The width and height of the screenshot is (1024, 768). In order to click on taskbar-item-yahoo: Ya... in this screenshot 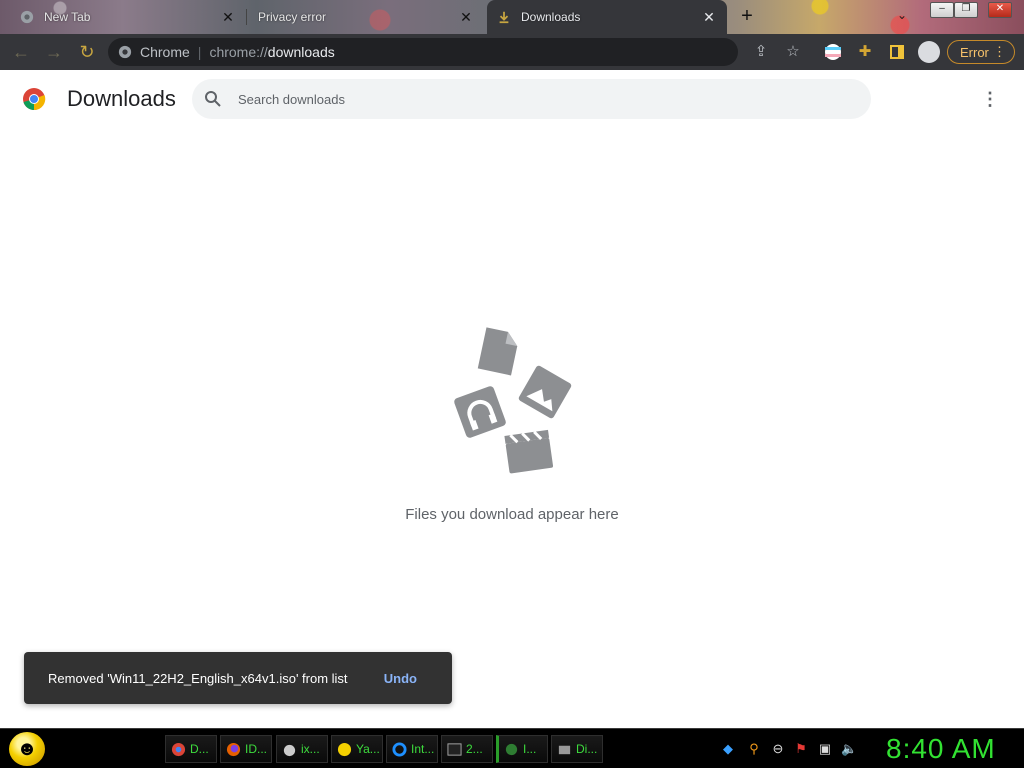, I will do `click(357, 749)`.